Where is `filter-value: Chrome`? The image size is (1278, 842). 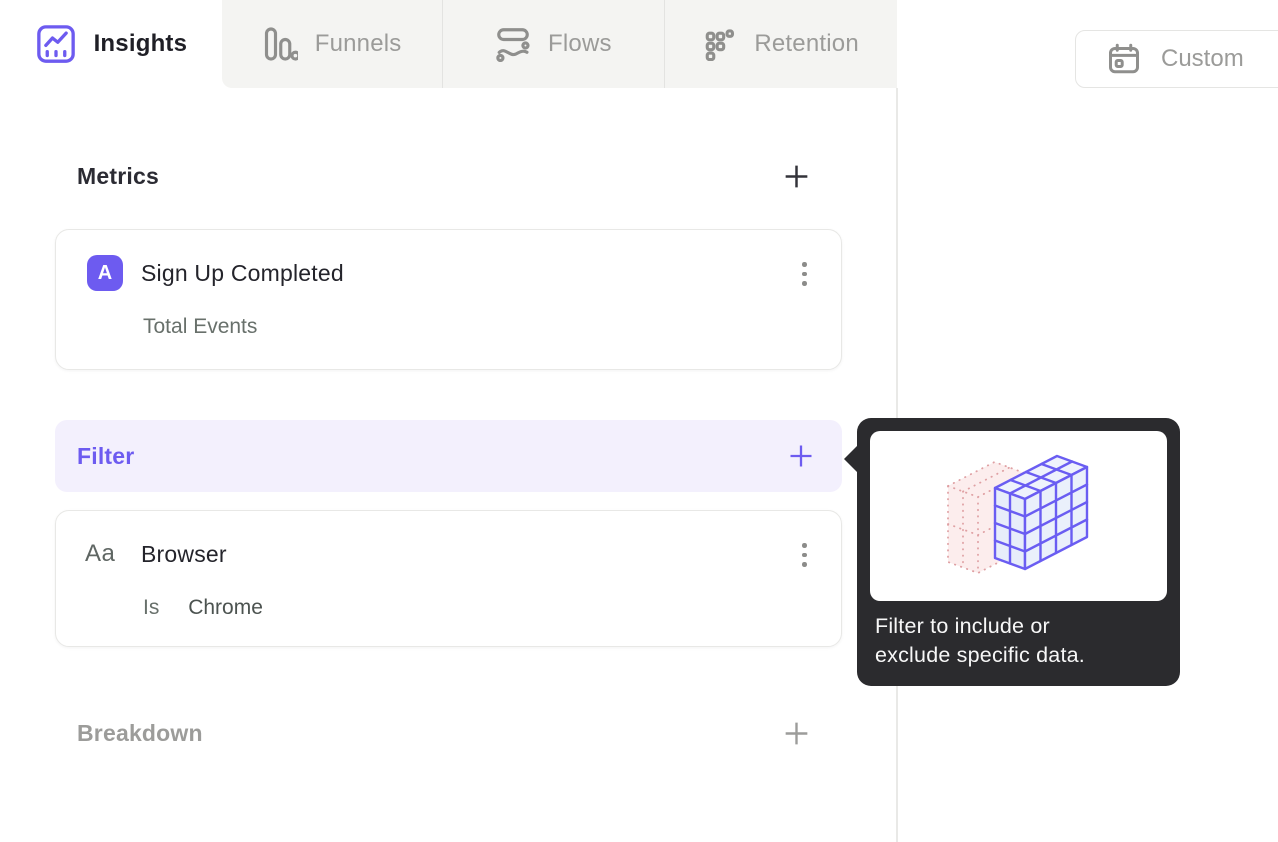 filter-value: Chrome is located at coordinates (225, 607).